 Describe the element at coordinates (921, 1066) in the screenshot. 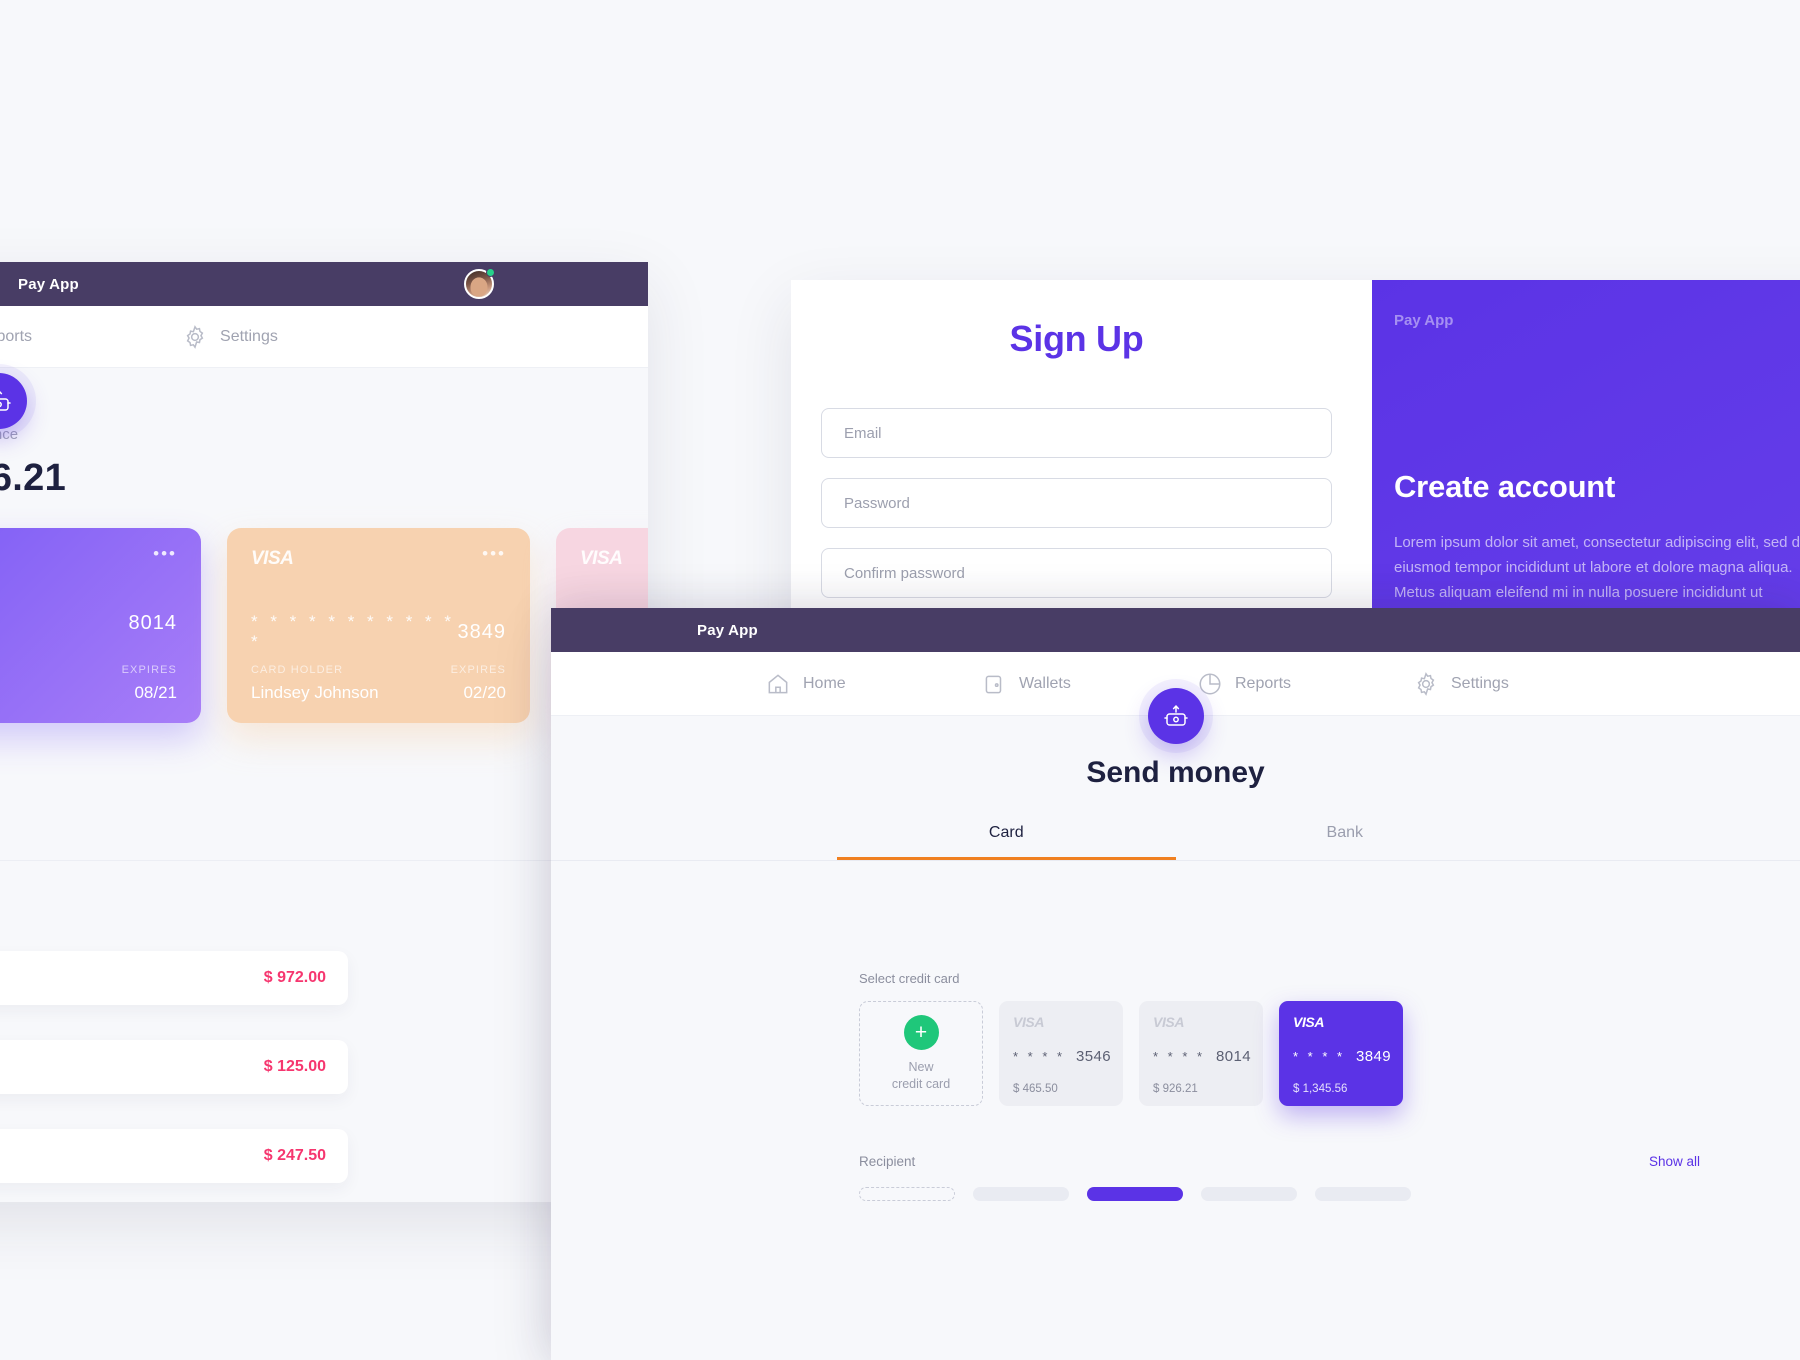

I see `new-card-line1: New` at that location.